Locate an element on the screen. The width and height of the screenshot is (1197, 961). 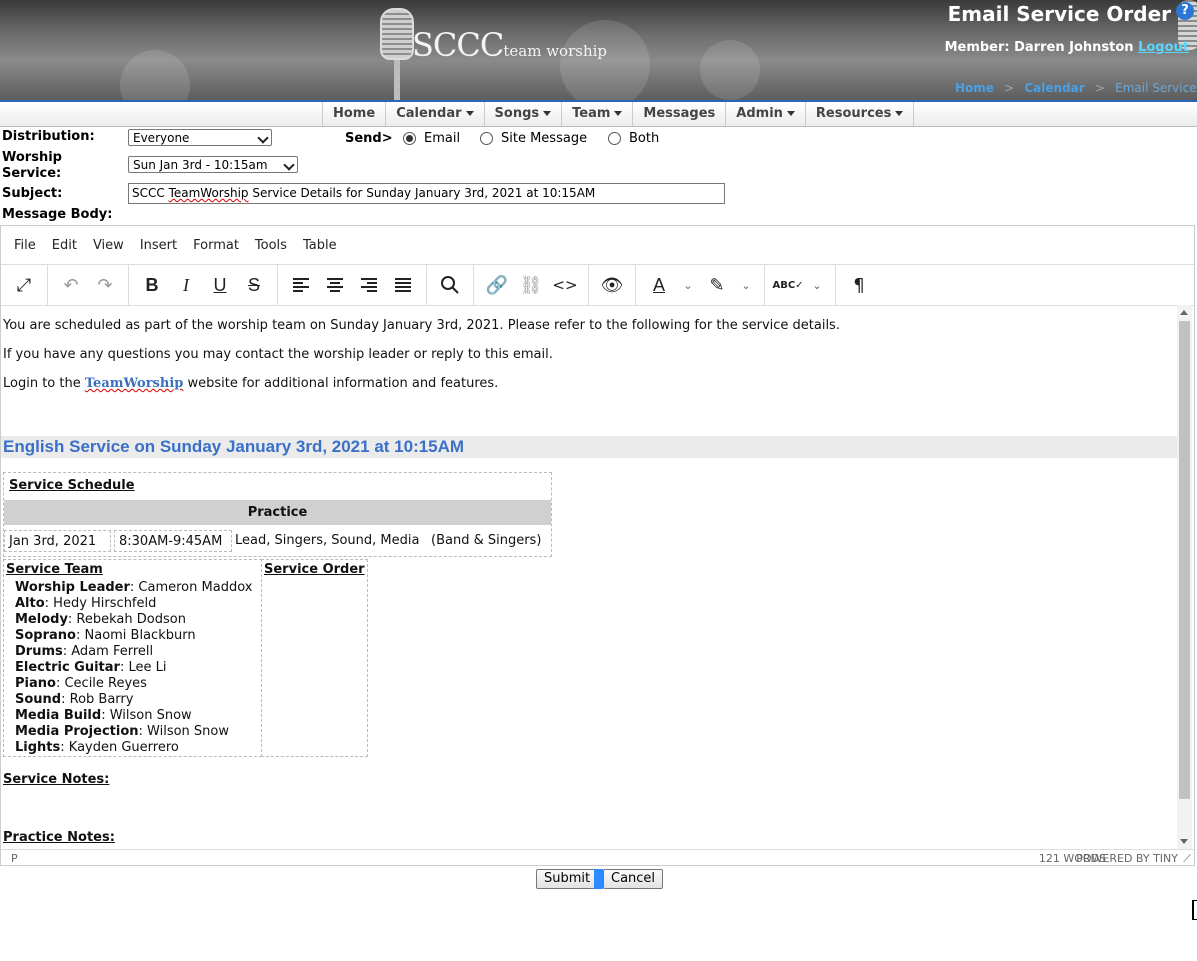
team-member: Piano: Cecile Reyes is located at coordinates (81, 683).